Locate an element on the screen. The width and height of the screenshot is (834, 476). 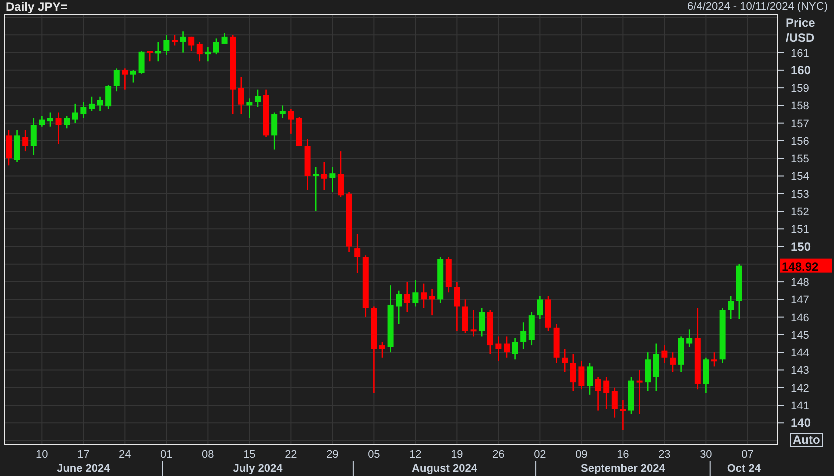
y-axis-label: 154 is located at coordinates (800, 177).